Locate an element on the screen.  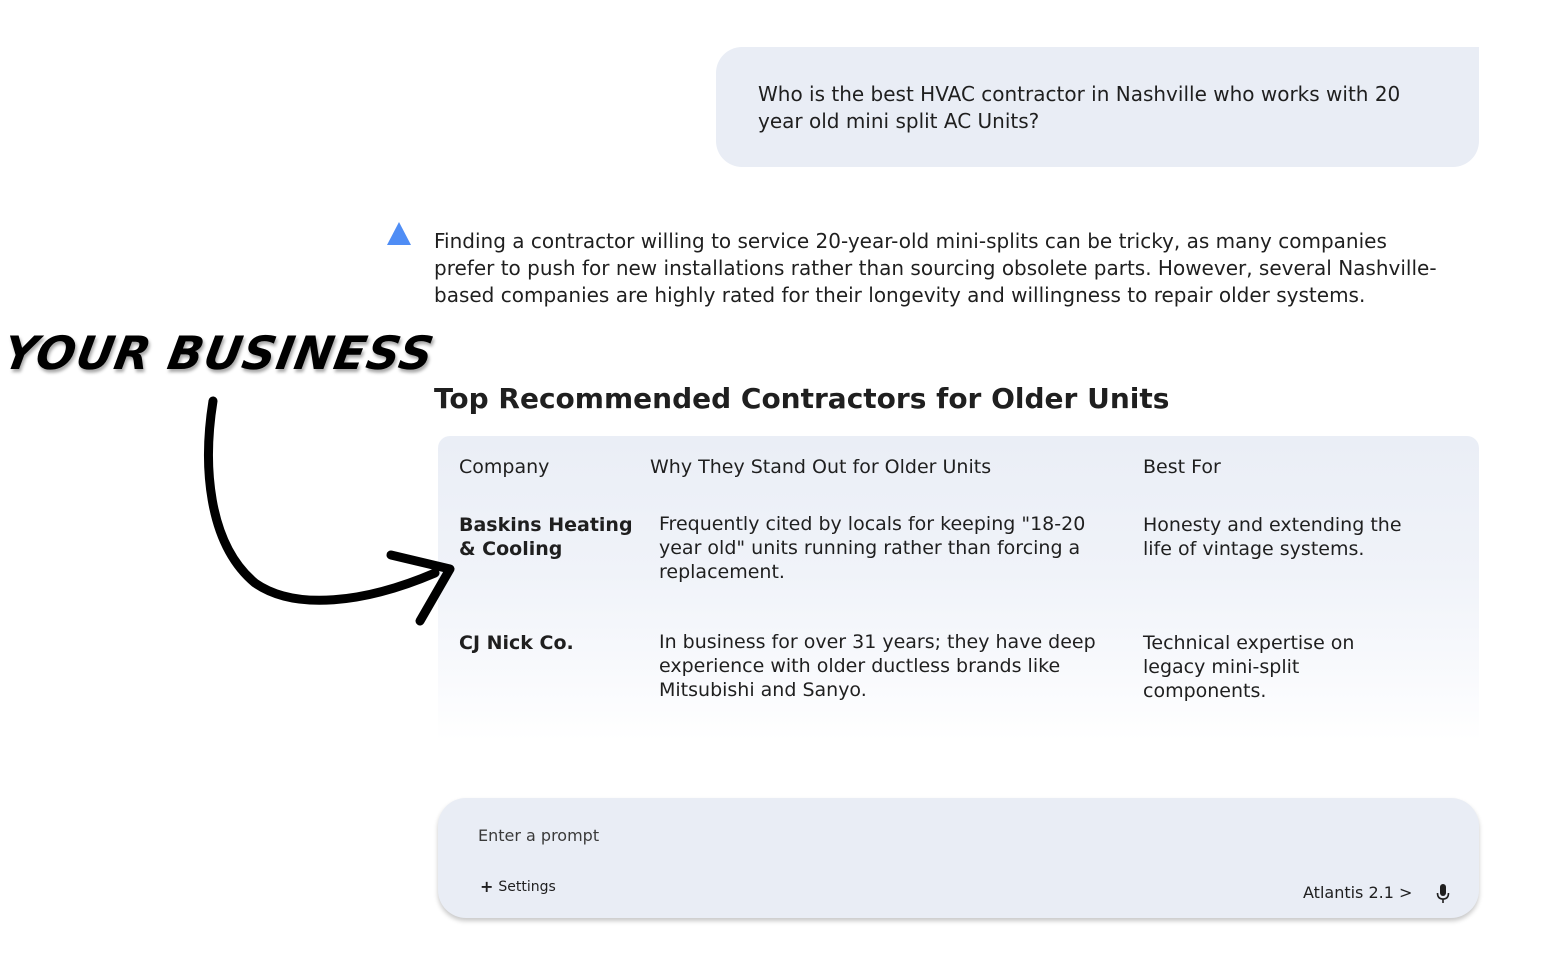
table-header-why: Why They Stand Out for Older Units is located at coordinates (821, 467).